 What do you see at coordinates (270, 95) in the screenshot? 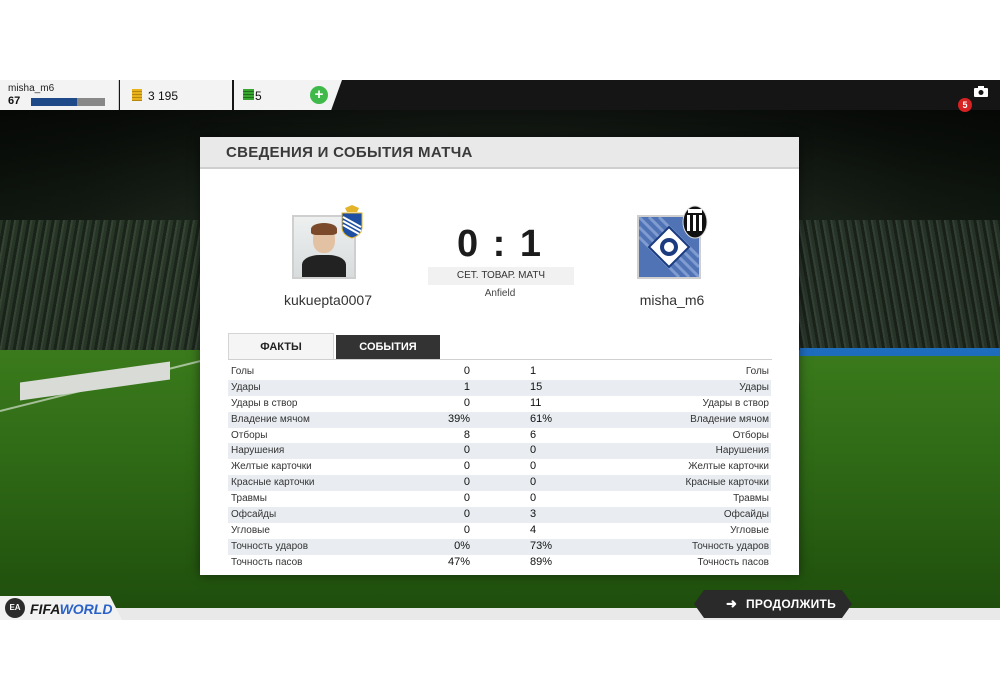
I see `points-widget: 5` at bounding box center [270, 95].